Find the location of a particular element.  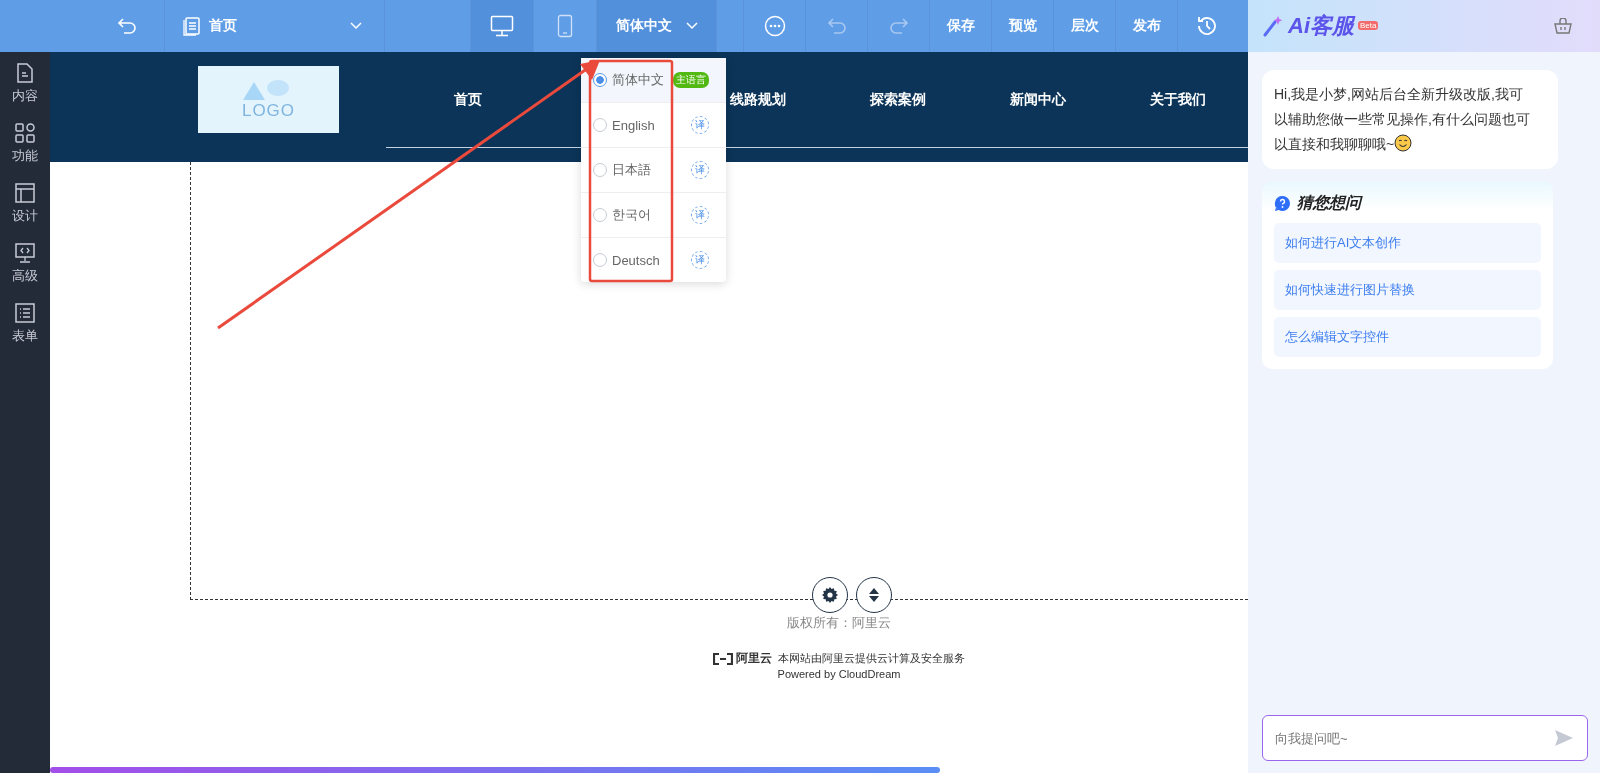

nav-link: 探索案例 is located at coordinates (898, 99).